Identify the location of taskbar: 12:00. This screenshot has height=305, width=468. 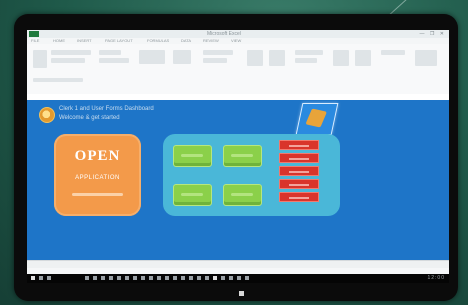
(238, 278).